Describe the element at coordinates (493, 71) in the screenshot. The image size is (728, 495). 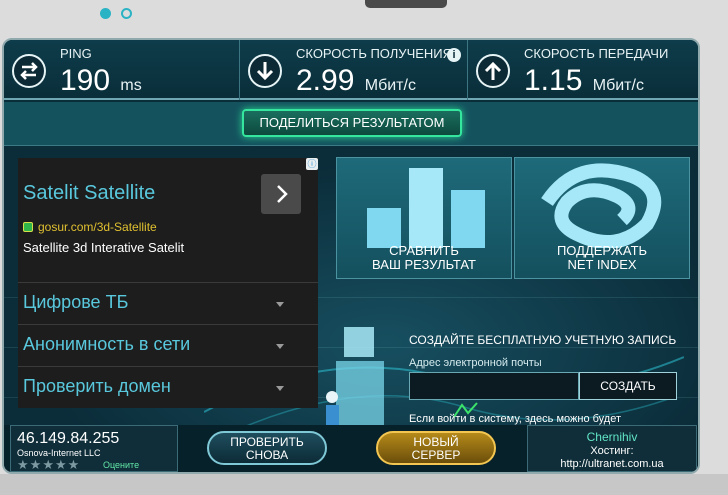
I see `upload-arrow-icon` at that location.